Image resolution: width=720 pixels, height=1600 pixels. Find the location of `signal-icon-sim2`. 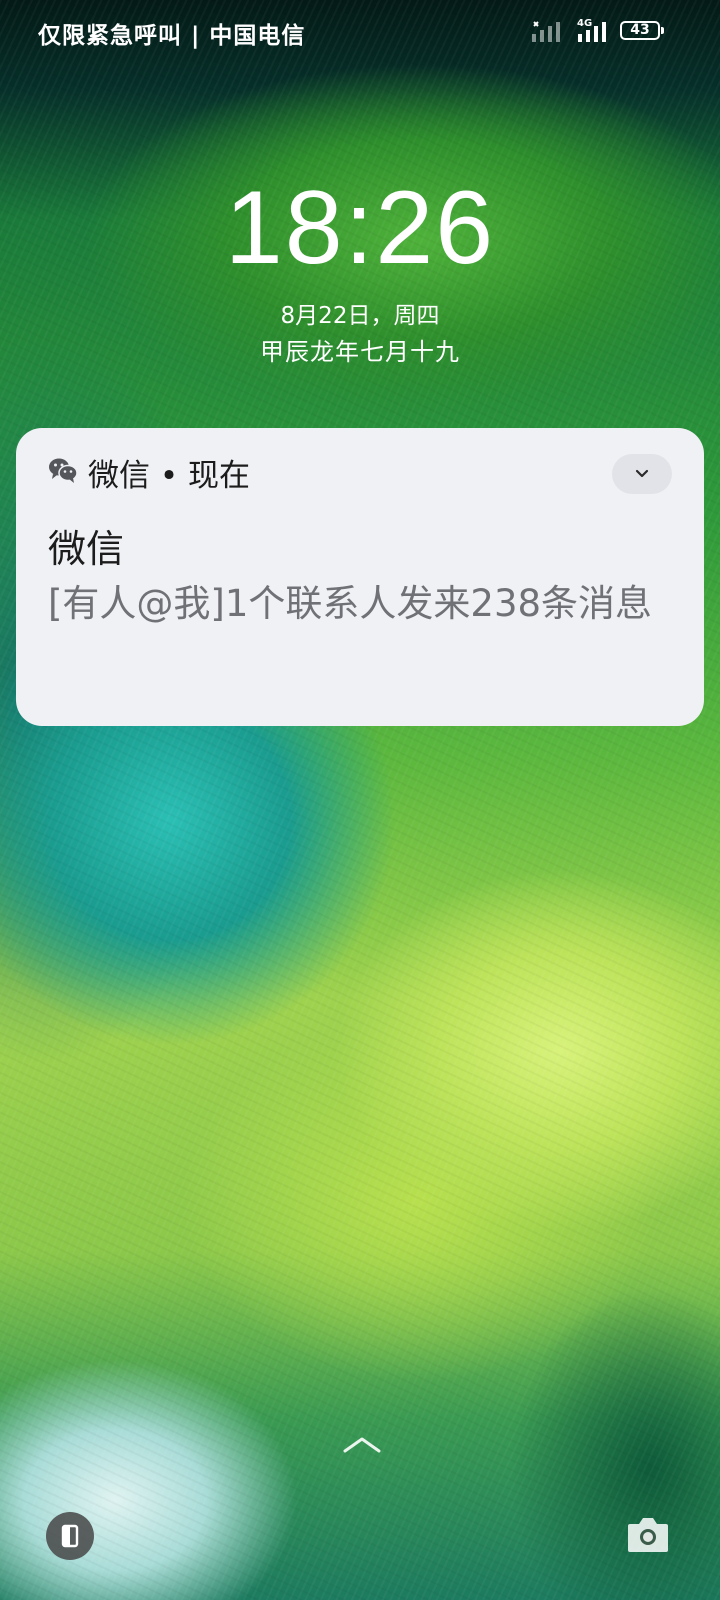

signal-icon-sim2 is located at coordinates (592, 32).